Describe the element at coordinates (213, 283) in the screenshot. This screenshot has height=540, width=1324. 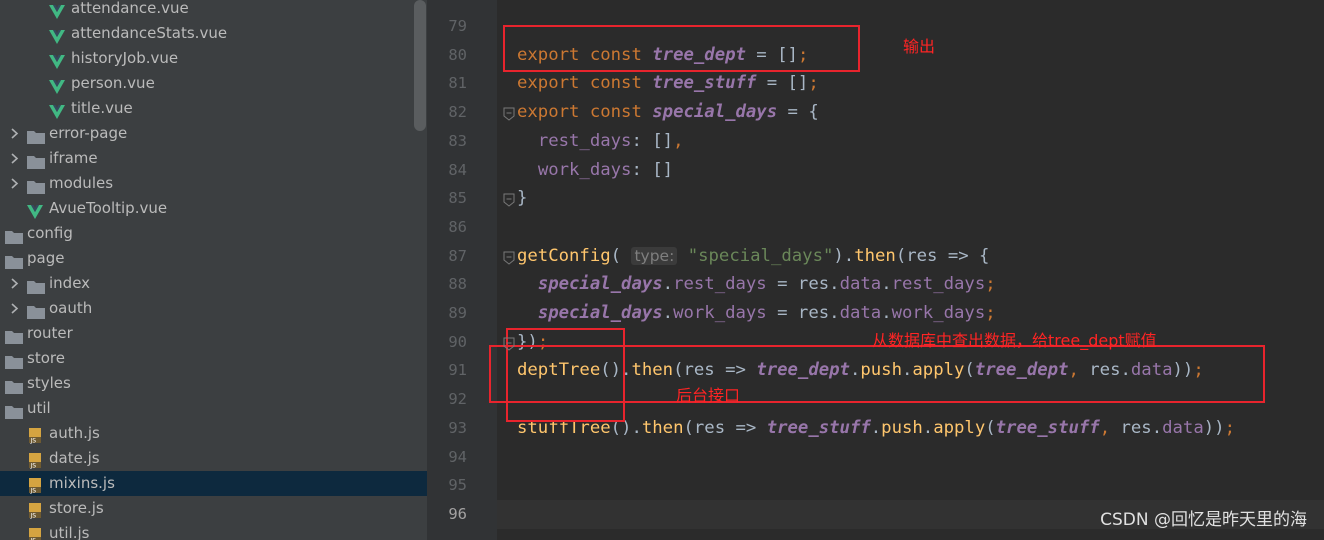
I see `tree-folder-item: index` at that location.